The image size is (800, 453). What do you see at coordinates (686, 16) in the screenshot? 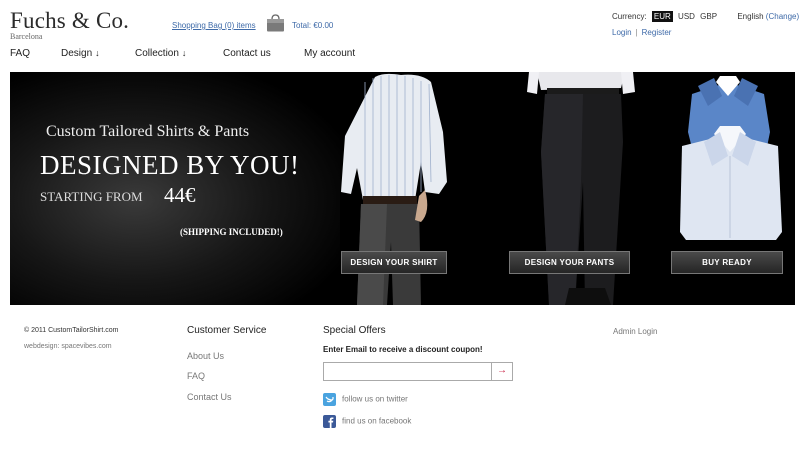
I see `currency-usd: USD` at bounding box center [686, 16].